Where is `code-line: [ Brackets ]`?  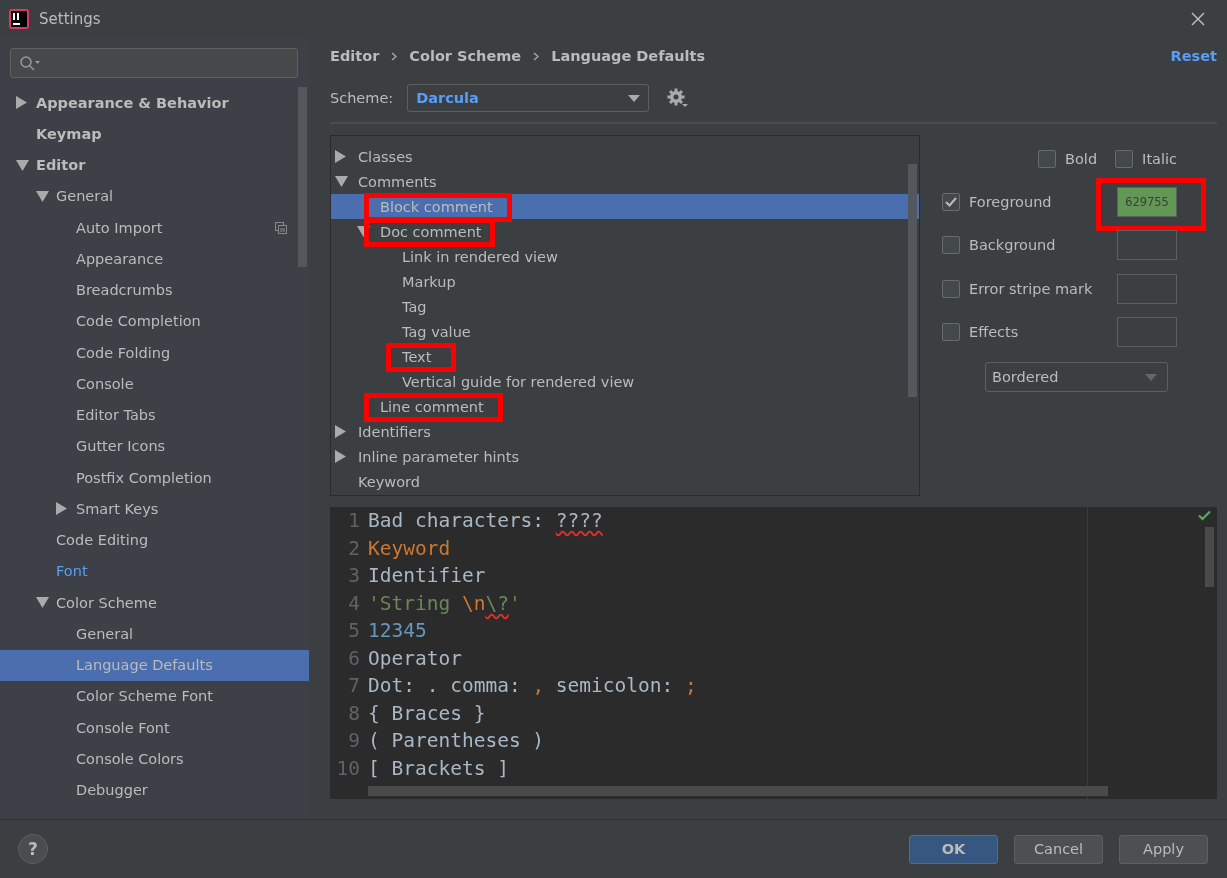
code-line: [ Brackets ] is located at coordinates (438, 768).